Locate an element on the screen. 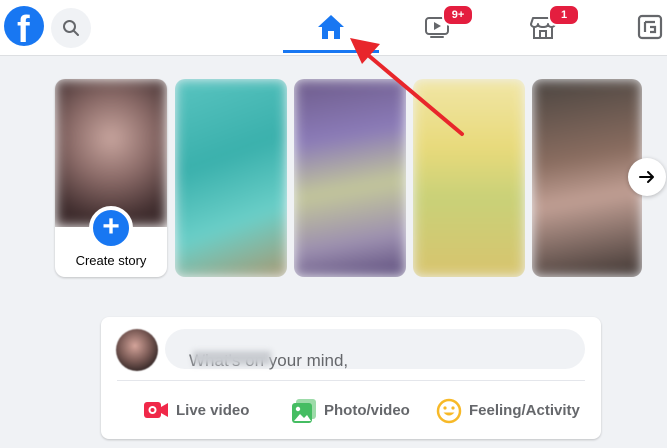 The image size is (667, 448). feeling-icon is located at coordinates (449, 411).